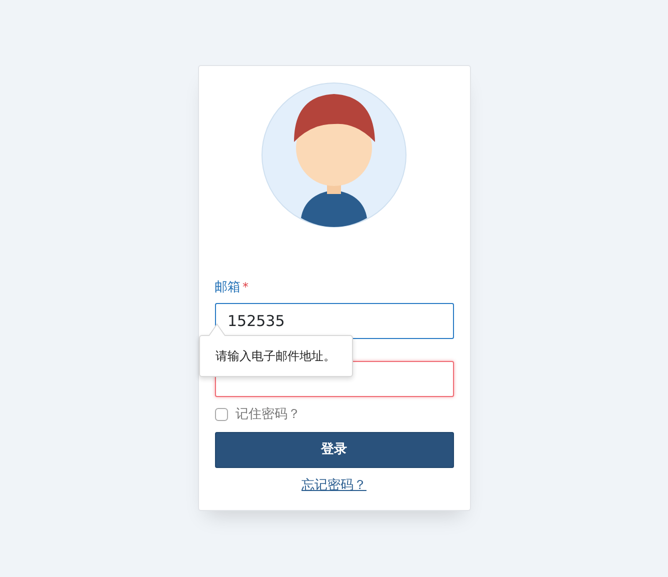 The image size is (668, 577). Describe the element at coordinates (334, 450) in the screenshot. I see `login-button: 登录` at that location.